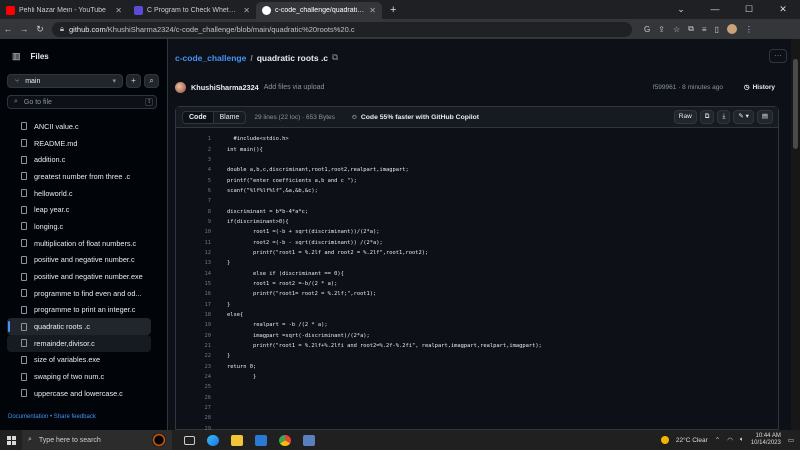 The height and width of the screenshot is (450, 800). What do you see at coordinates (795, 104) in the screenshot?
I see `scrollbar-thumb` at bounding box center [795, 104].